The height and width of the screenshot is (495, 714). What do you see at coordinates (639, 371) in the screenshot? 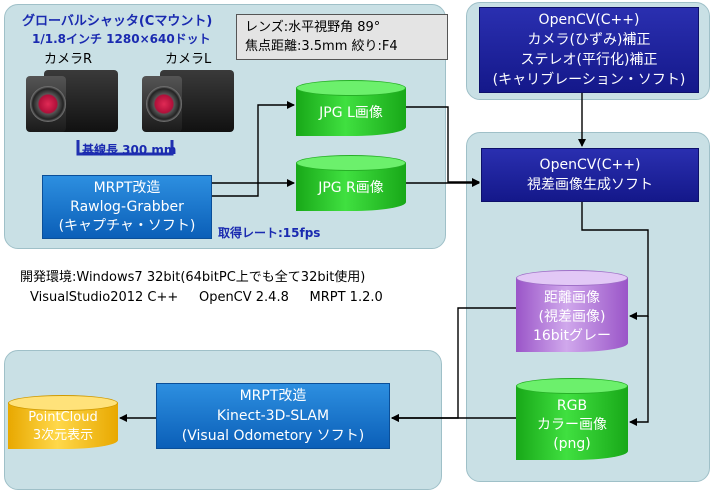
I see `arrow-disparity-rgb` at bounding box center [639, 371].